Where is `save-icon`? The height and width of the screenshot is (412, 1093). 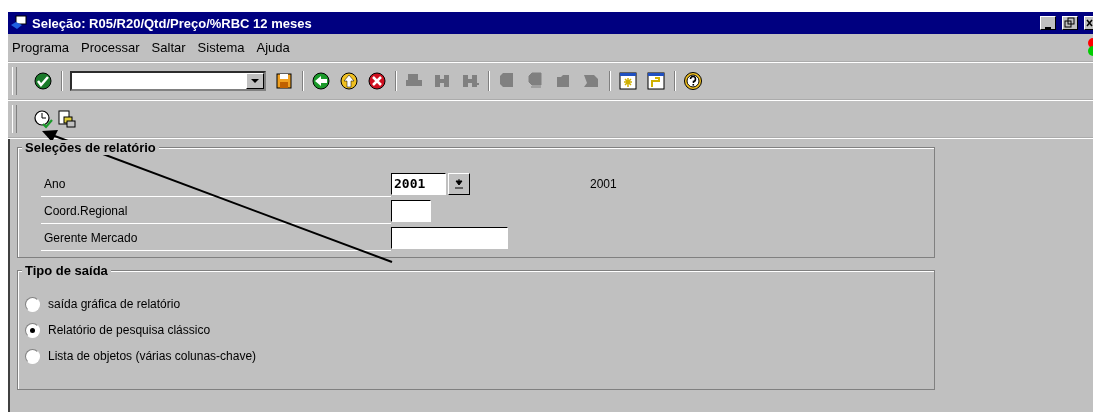
save-icon is located at coordinates (284, 81).